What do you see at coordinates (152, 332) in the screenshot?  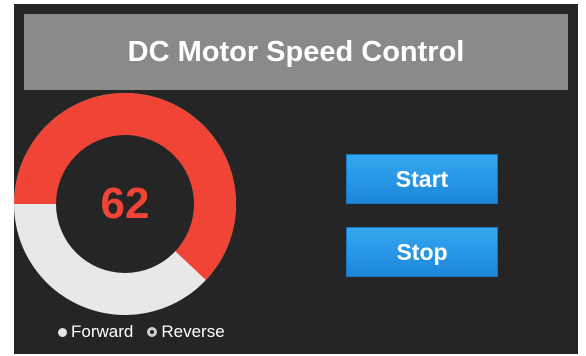 I see `reverse-dot-icon` at bounding box center [152, 332].